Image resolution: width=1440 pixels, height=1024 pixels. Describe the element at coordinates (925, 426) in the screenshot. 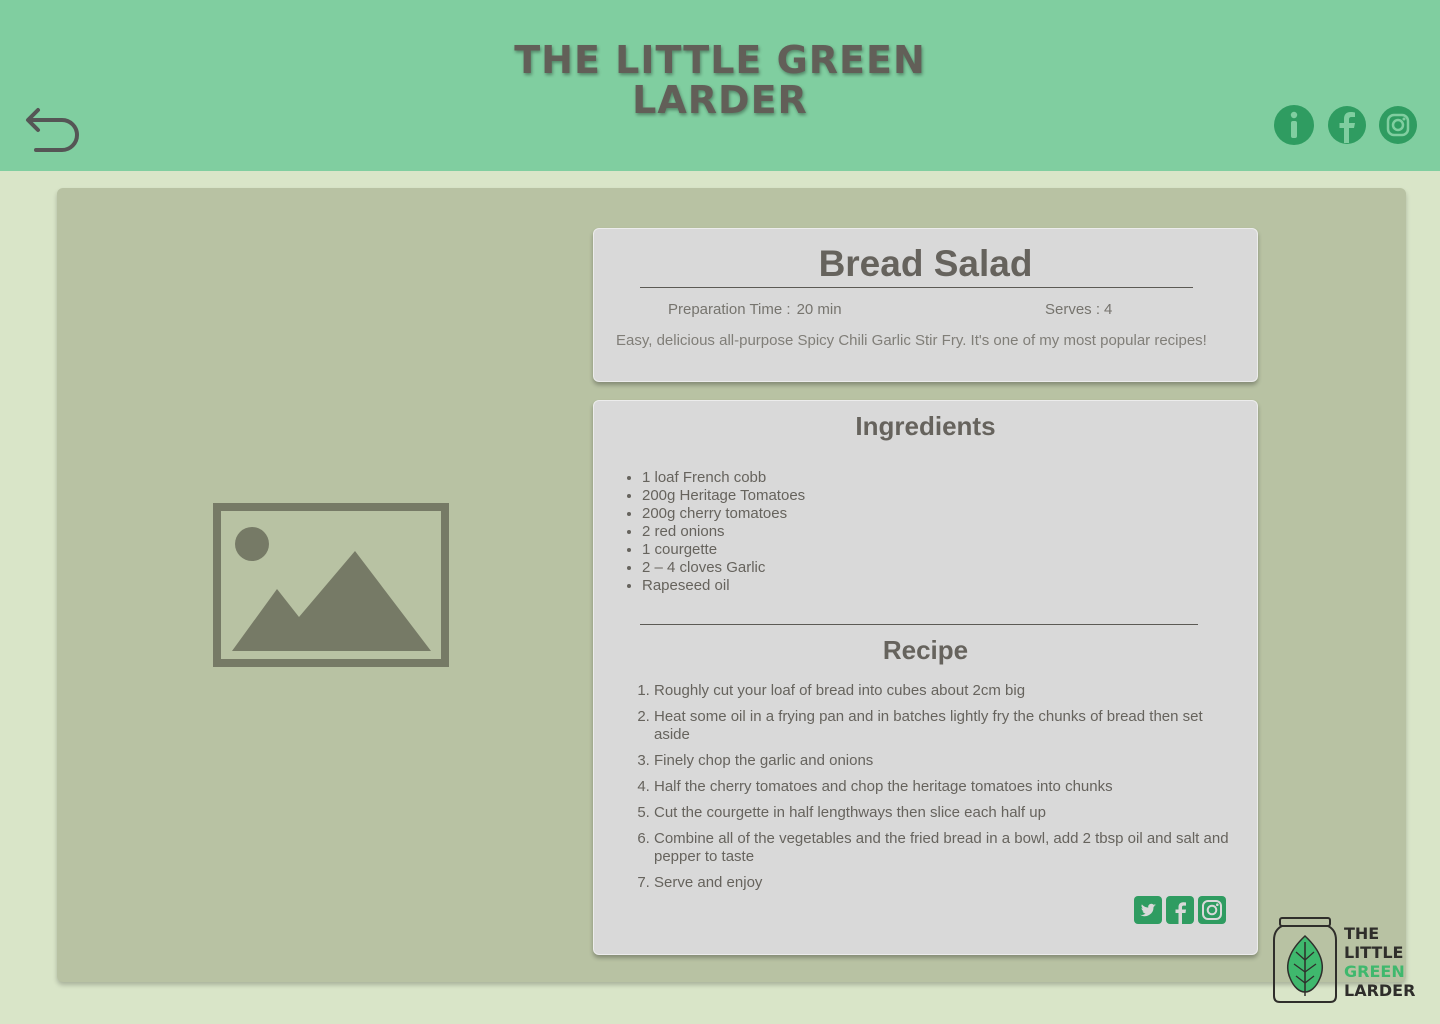

I see `ingredients-heading: Ingredients` at that location.